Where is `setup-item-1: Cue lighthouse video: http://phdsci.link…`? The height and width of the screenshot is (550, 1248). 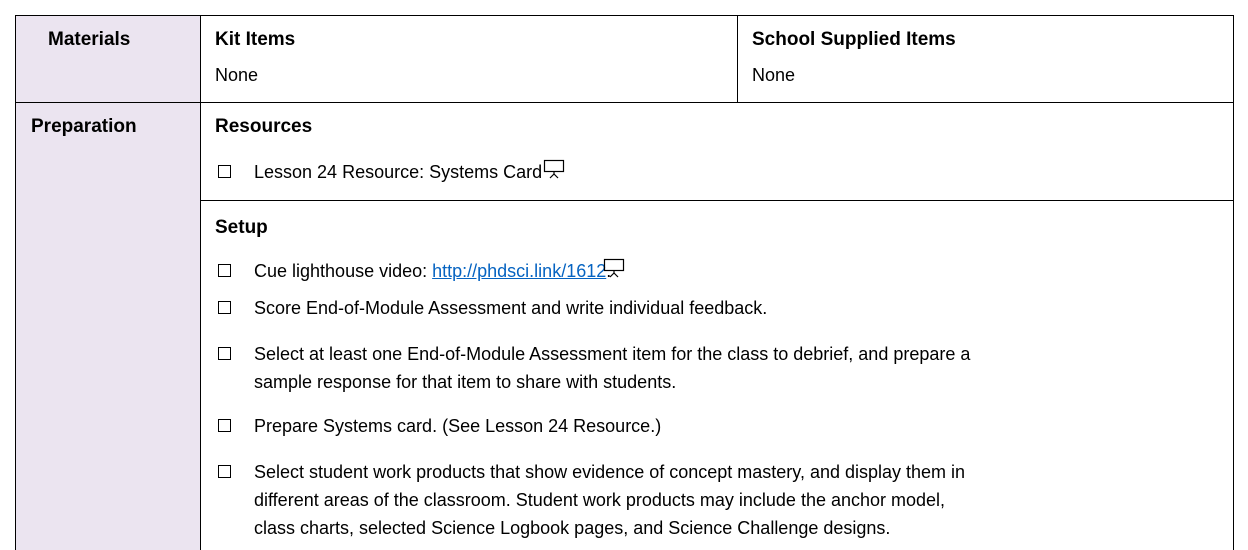 setup-item-1: Cue lighthouse video: http://phdsci.link… is located at coordinates (432, 271).